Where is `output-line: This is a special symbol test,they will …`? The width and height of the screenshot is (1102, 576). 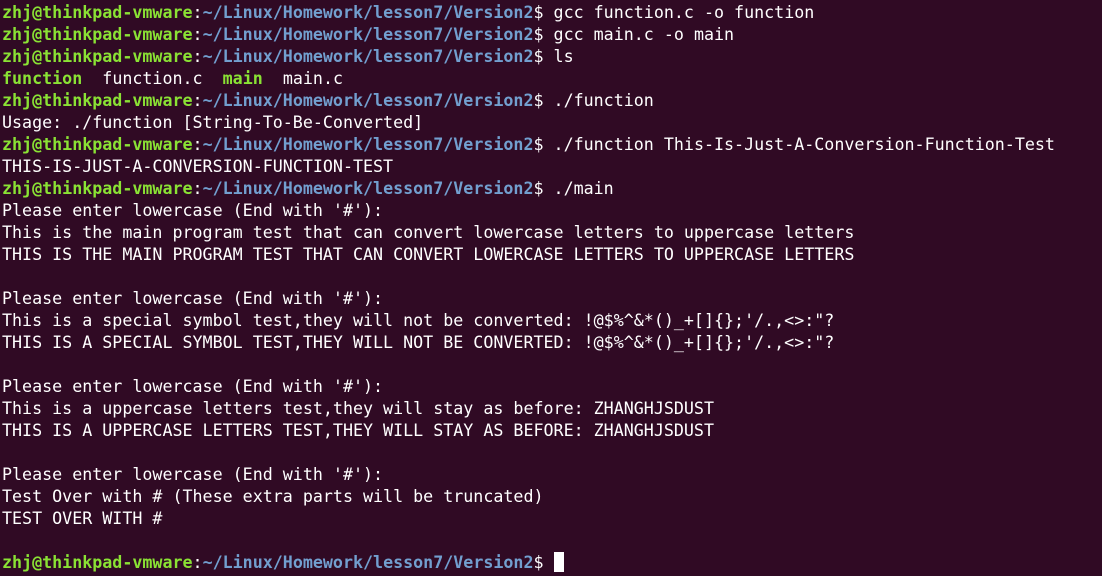
output-line: This is a special symbol test,they will … is located at coordinates (528, 321).